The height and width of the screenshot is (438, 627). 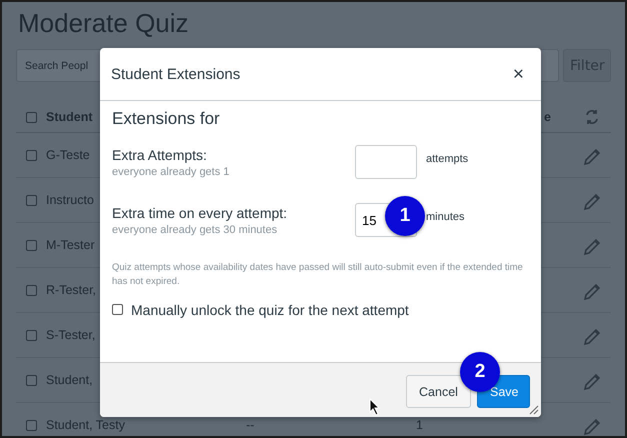 What do you see at coordinates (250, 425) in the screenshot?
I see `table-cell: --` at bounding box center [250, 425].